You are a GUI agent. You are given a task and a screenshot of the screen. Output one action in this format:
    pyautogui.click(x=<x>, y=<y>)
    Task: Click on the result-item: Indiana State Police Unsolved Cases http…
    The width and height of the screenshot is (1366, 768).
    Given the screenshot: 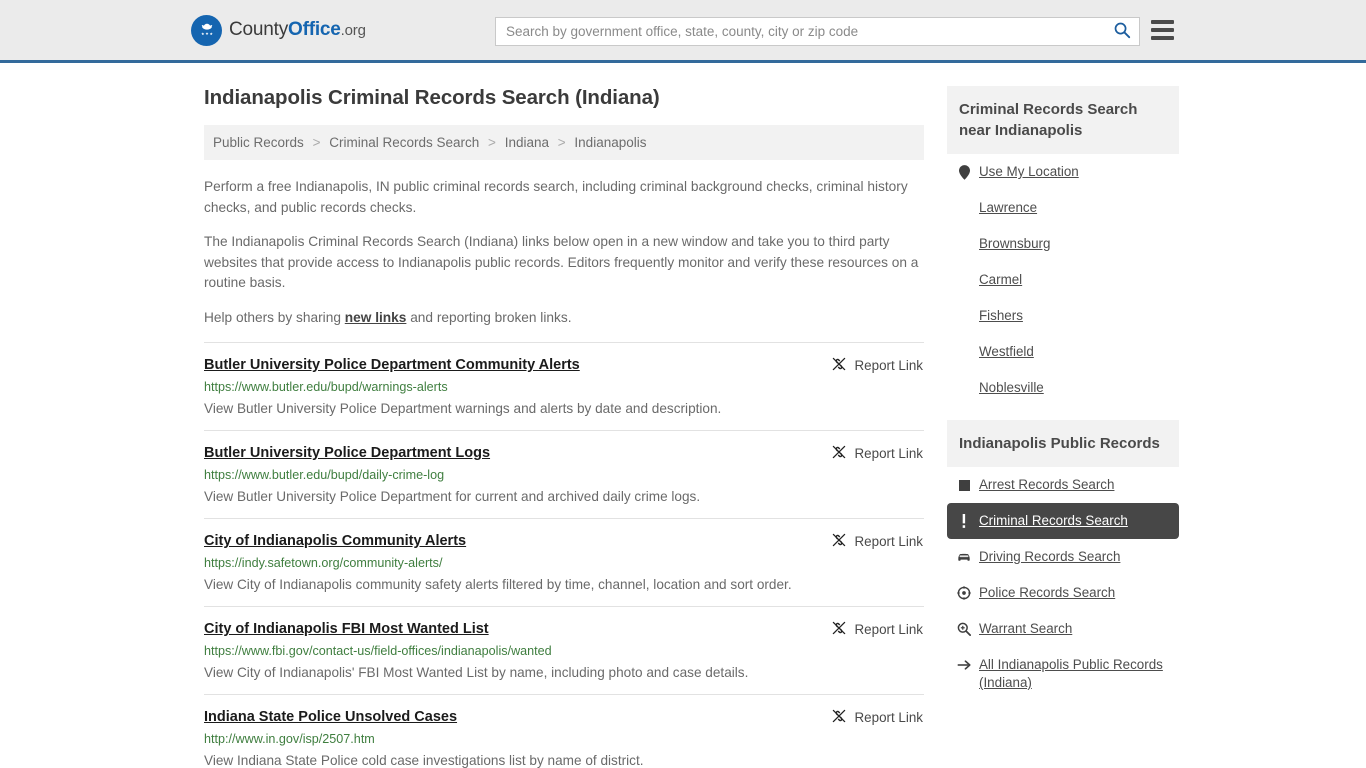 What is the action you would take?
    pyautogui.click(x=564, y=731)
    